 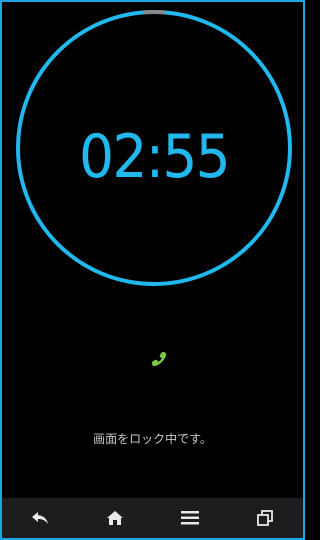 I want to click on navigation-bar, so click(x=152, y=518).